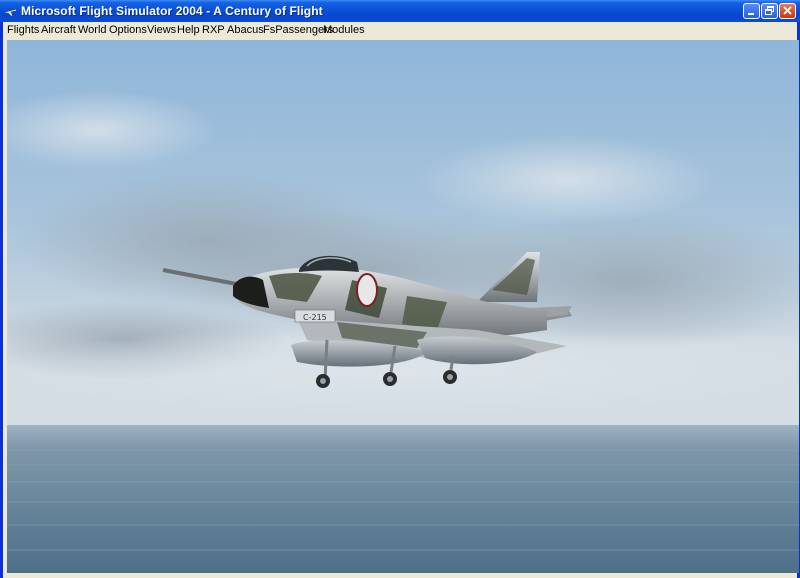 This screenshot has width=800, height=578. Describe the element at coordinates (128, 30) in the screenshot. I see `menu-options: Options` at that location.